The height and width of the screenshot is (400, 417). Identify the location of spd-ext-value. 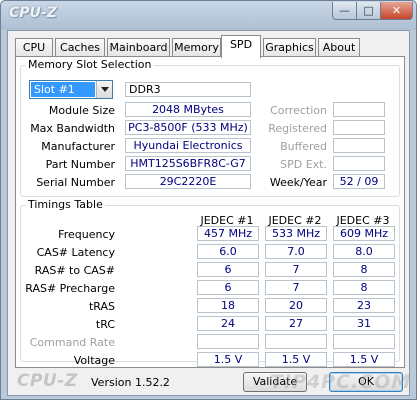
(359, 163).